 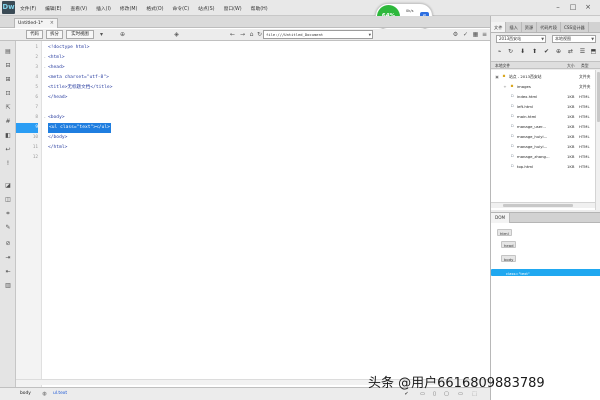 What do you see at coordinates (582, 51) in the screenshot?
I see `log-icon: ☰` at bounding box center [582, 51].